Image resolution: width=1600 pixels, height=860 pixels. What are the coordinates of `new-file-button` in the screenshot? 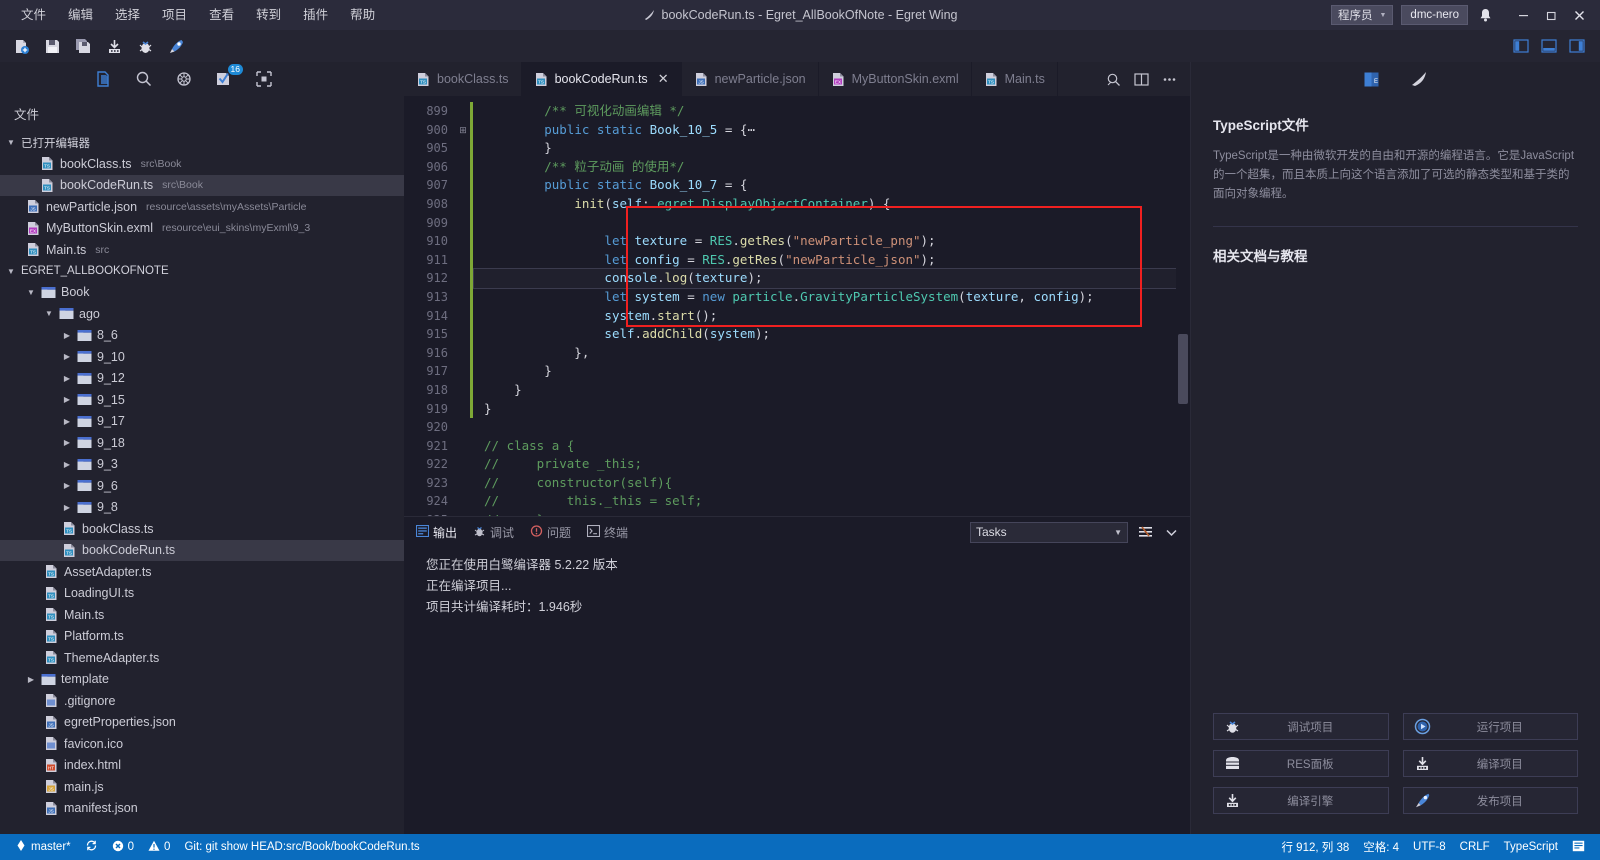 It's located at (21, 46).